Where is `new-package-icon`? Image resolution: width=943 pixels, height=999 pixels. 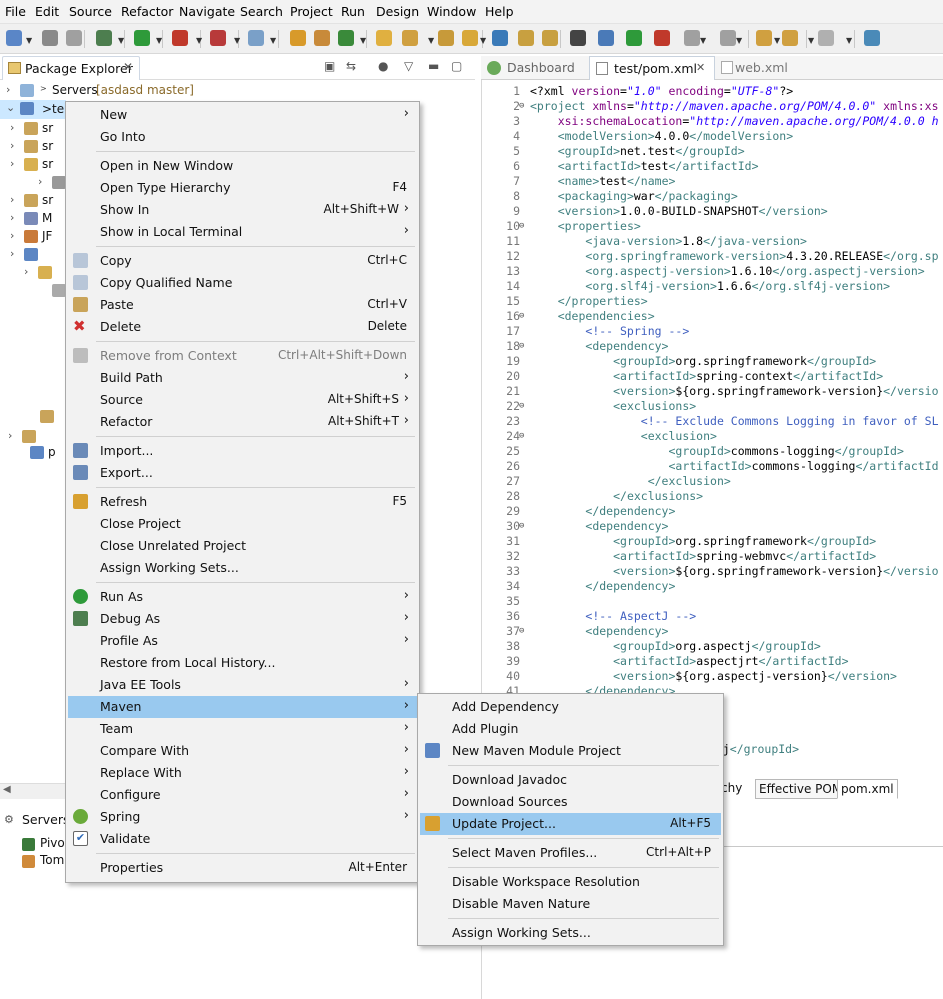
new-package-icon is located at coordinates (322, 38).